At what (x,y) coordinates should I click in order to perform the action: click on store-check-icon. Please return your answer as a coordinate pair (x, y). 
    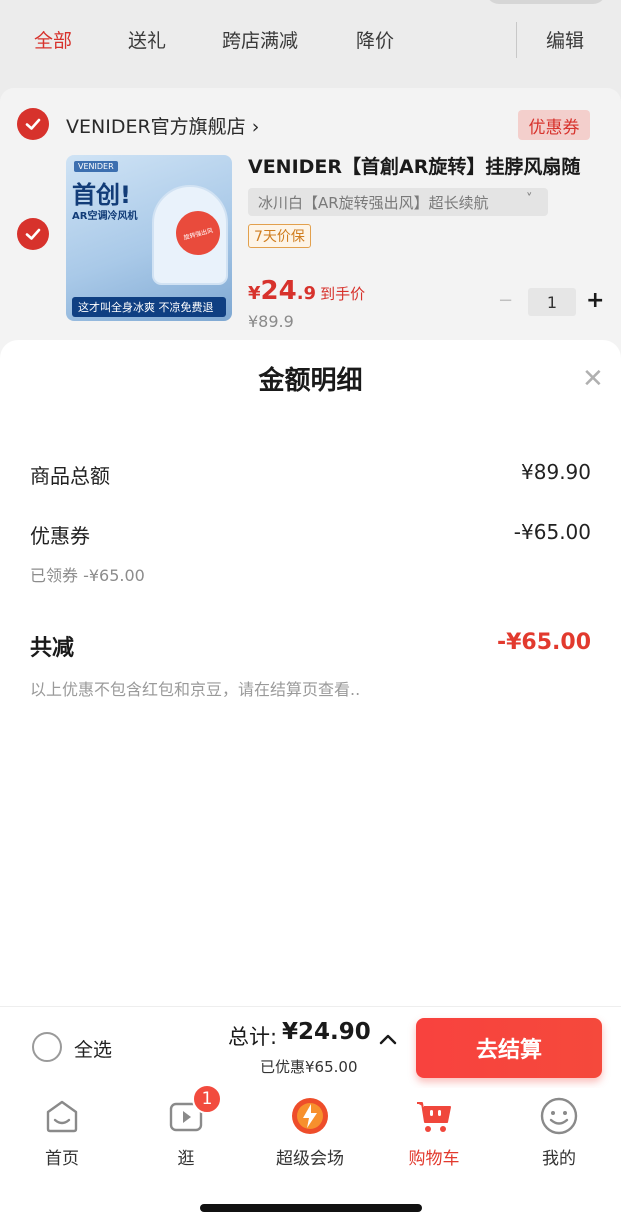
    Looking at the image, I should click on (33, 124).